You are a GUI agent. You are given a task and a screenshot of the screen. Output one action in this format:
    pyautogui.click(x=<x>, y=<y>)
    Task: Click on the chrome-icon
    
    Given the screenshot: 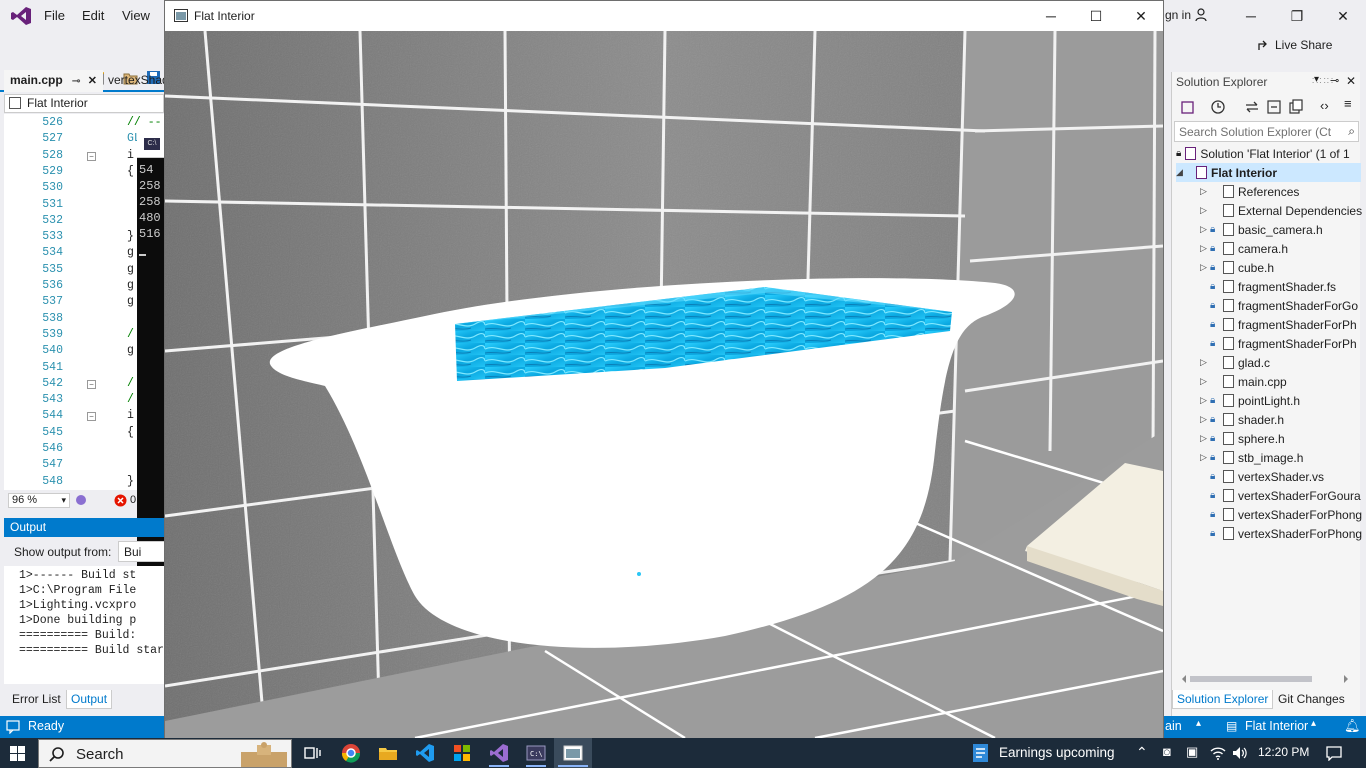 What is the action you would take?
    pyautogui.click(x=351, y=753)
    